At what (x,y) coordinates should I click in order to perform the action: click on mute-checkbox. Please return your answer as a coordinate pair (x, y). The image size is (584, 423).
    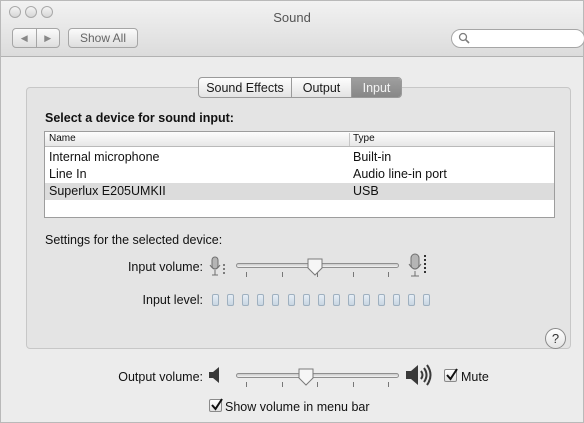
    Looking at the image, I should click on (451, 375).